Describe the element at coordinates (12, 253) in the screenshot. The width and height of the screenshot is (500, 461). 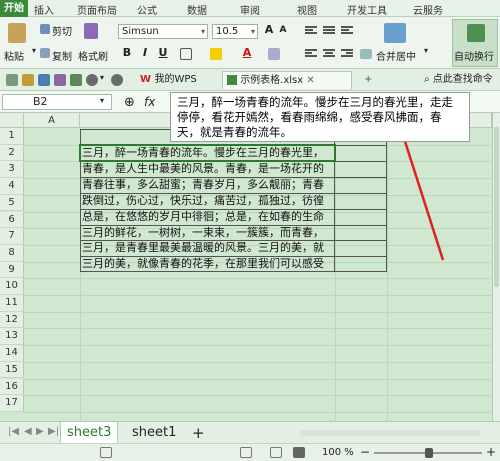
I see `row-header: 8` at that location.